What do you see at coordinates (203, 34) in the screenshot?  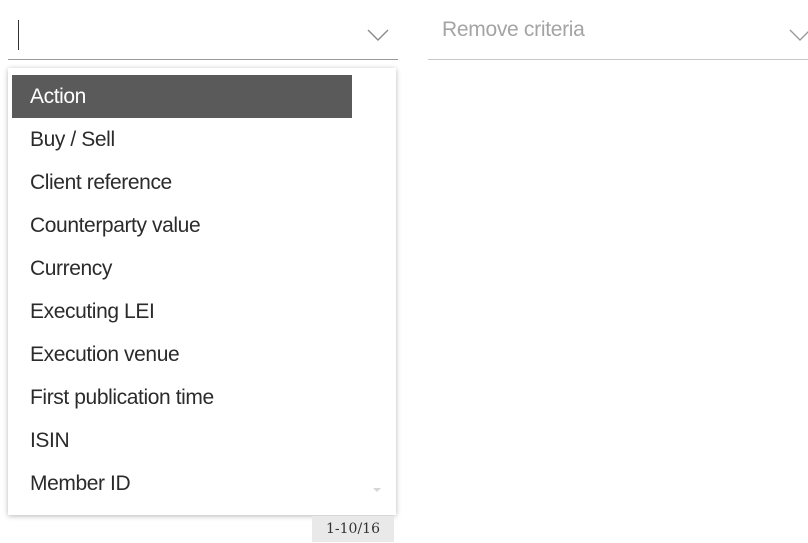 I see `criteria-select` at bounding box center [203, 34].